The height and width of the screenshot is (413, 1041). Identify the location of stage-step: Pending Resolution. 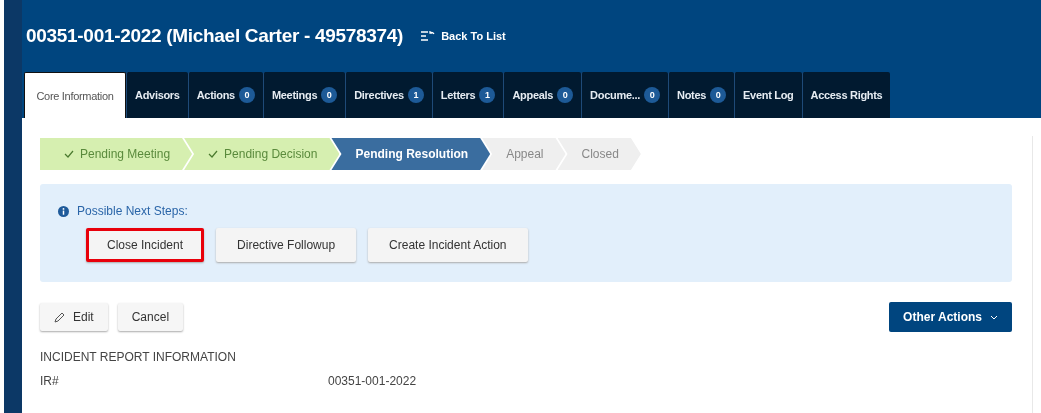
(411, 154).